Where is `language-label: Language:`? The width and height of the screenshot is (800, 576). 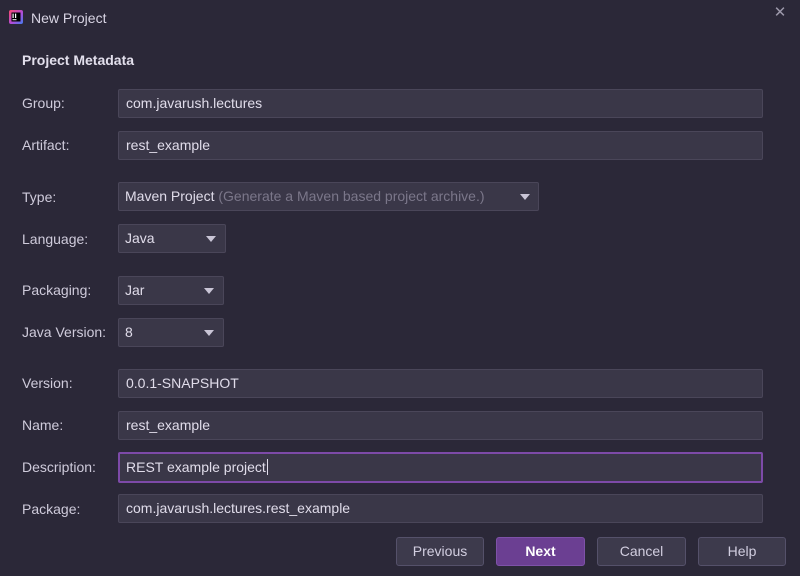
language-label: Language: is located at coordinates (55, 239).